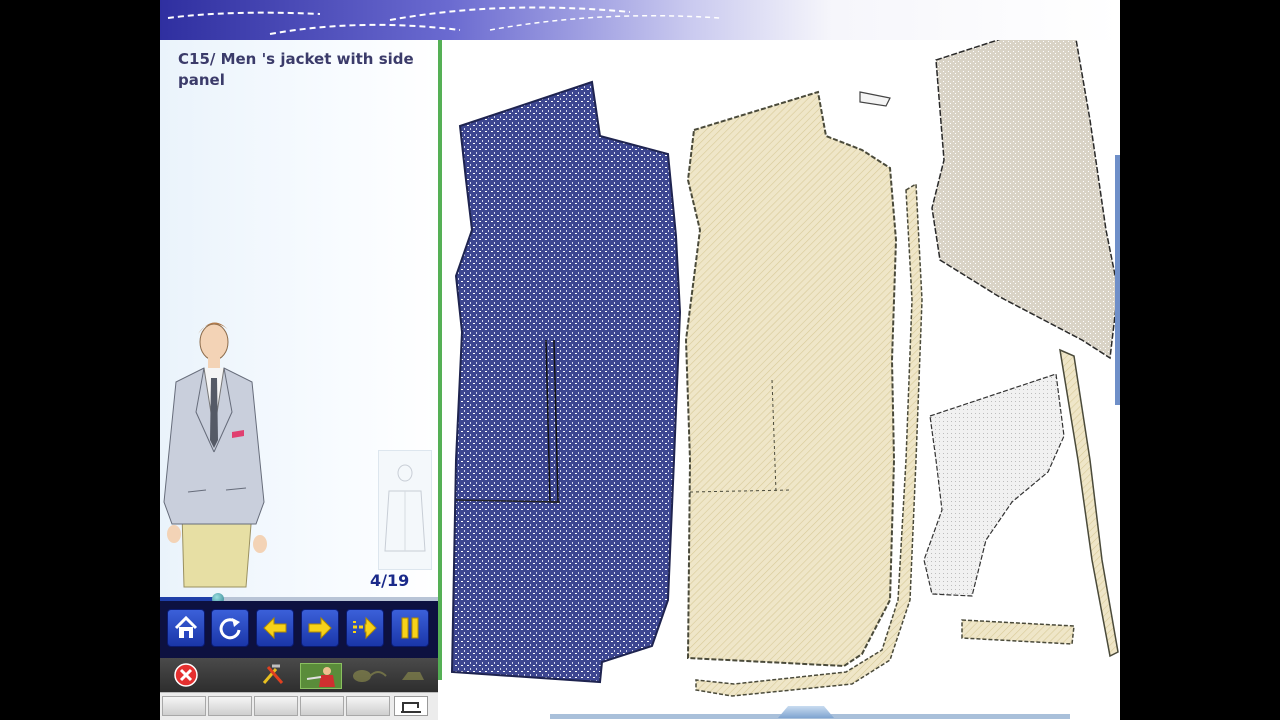  What do you see at coordinates (299, 706) in the screenshot?
I see `status-strip` at bounding box center [299, 706].